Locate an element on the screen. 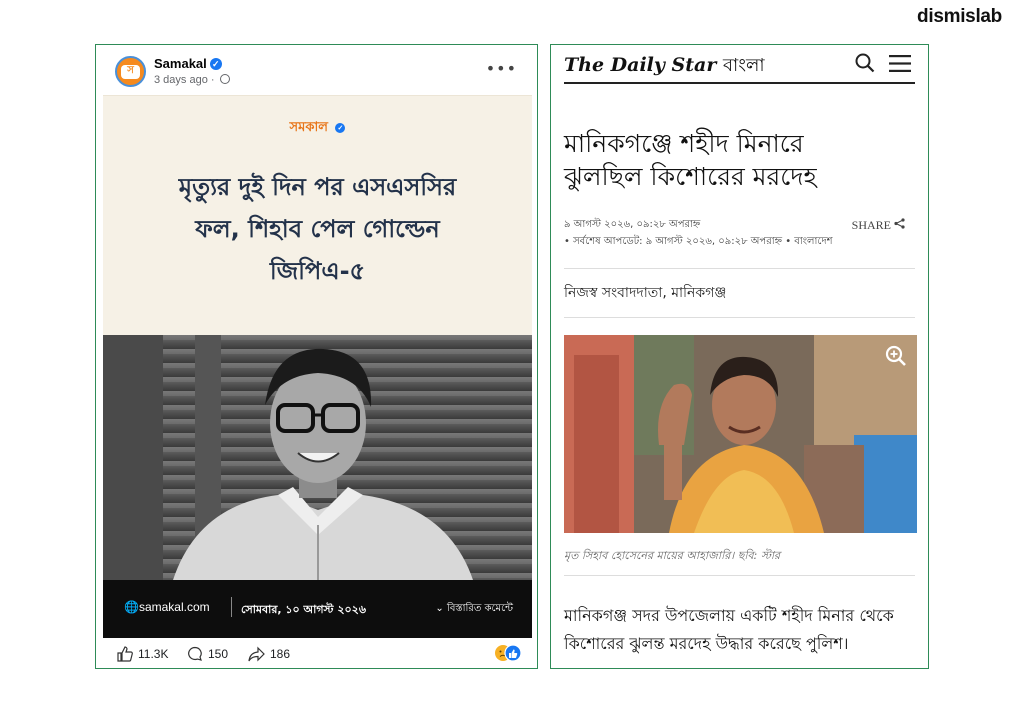  comment-count: 150 is located at coordinates (218, 654).